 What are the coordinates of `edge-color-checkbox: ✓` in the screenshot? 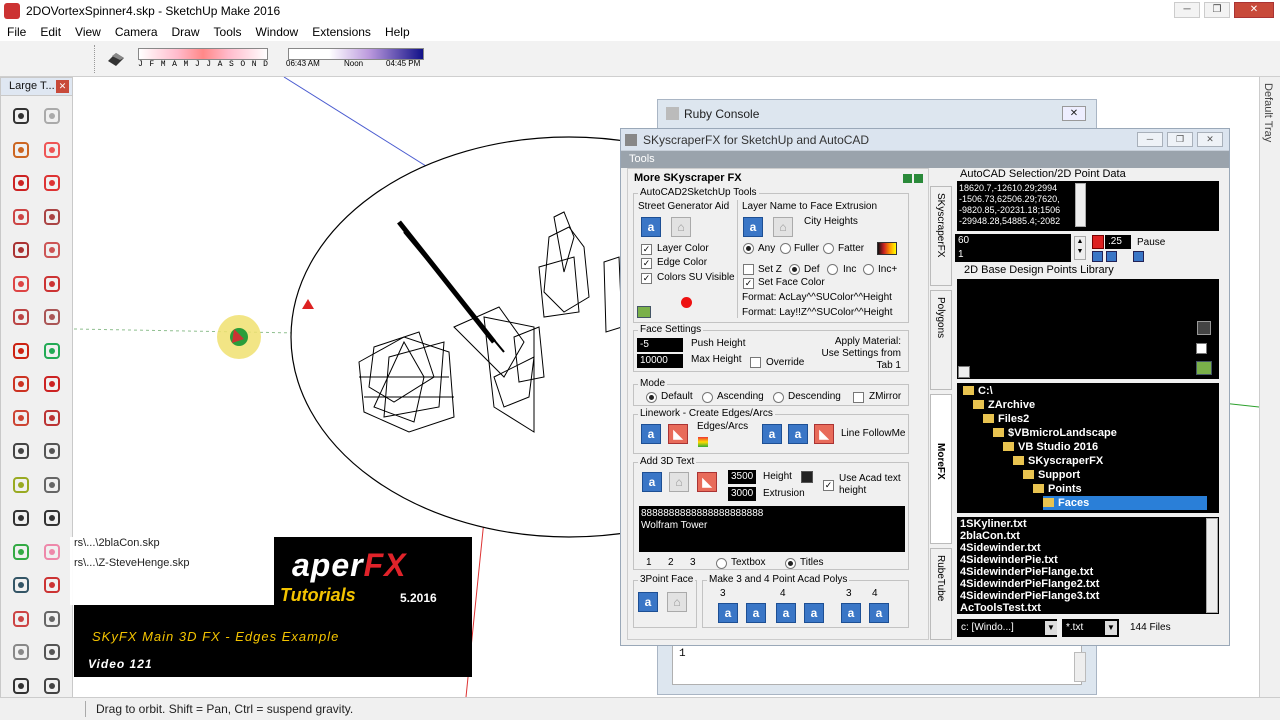 It's located at (646, 263).